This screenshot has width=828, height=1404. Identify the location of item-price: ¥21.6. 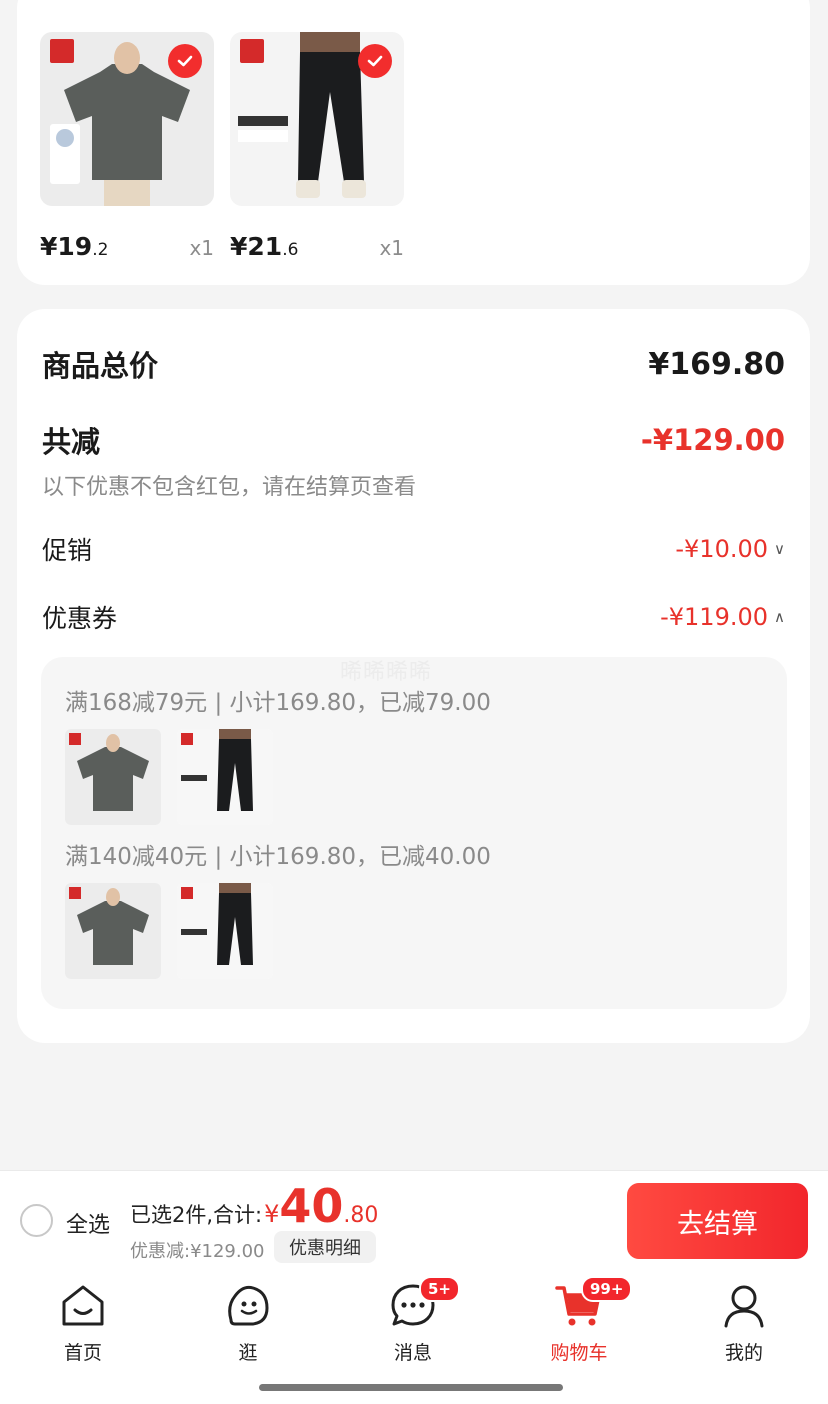
(264, 246).